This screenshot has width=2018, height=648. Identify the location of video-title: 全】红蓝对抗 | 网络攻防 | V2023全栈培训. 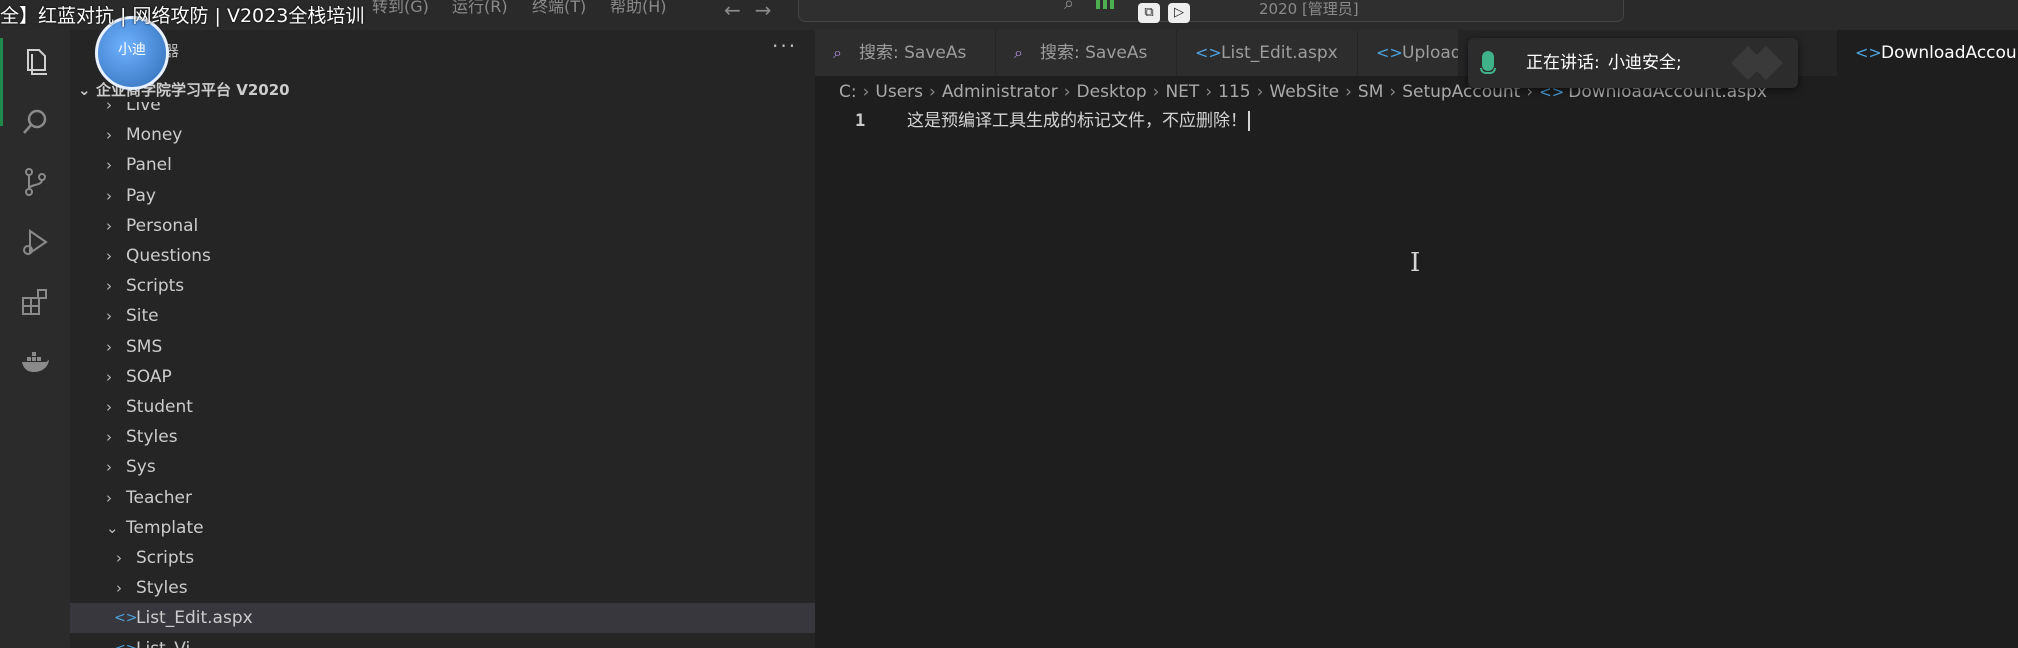
(182, 16).